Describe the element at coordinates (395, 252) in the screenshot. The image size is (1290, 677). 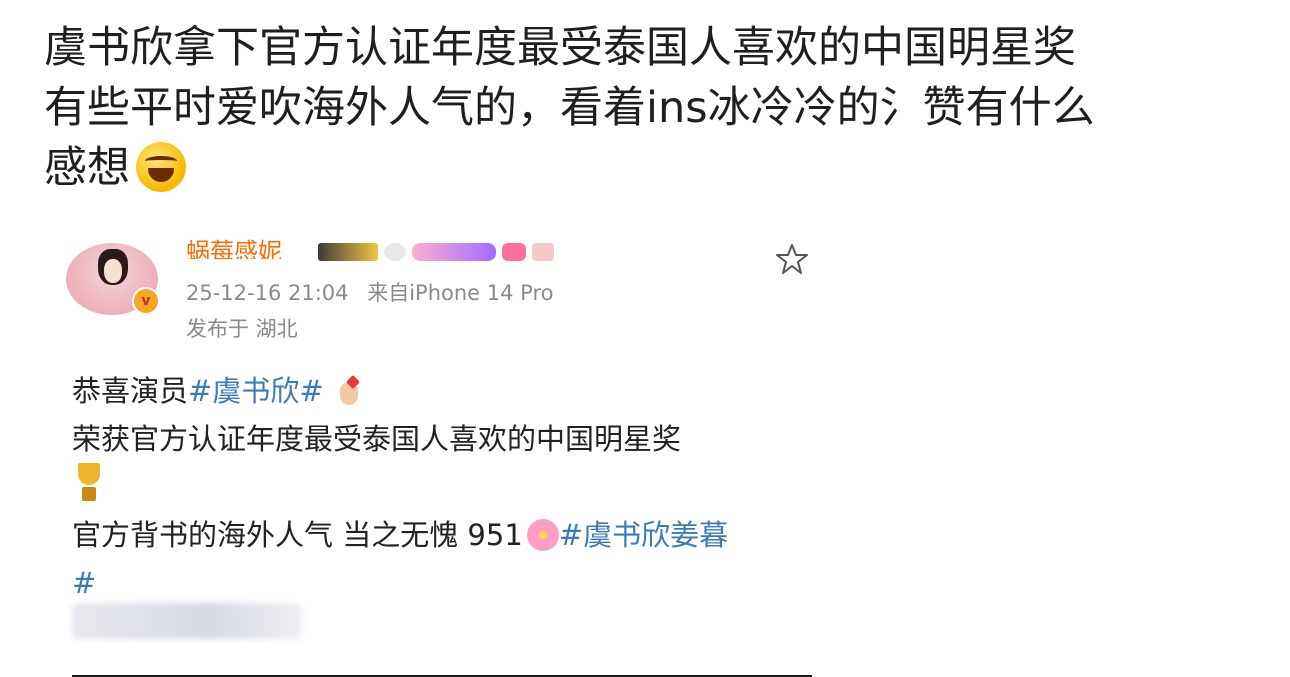
I see `panda-badge-icon` at that location.